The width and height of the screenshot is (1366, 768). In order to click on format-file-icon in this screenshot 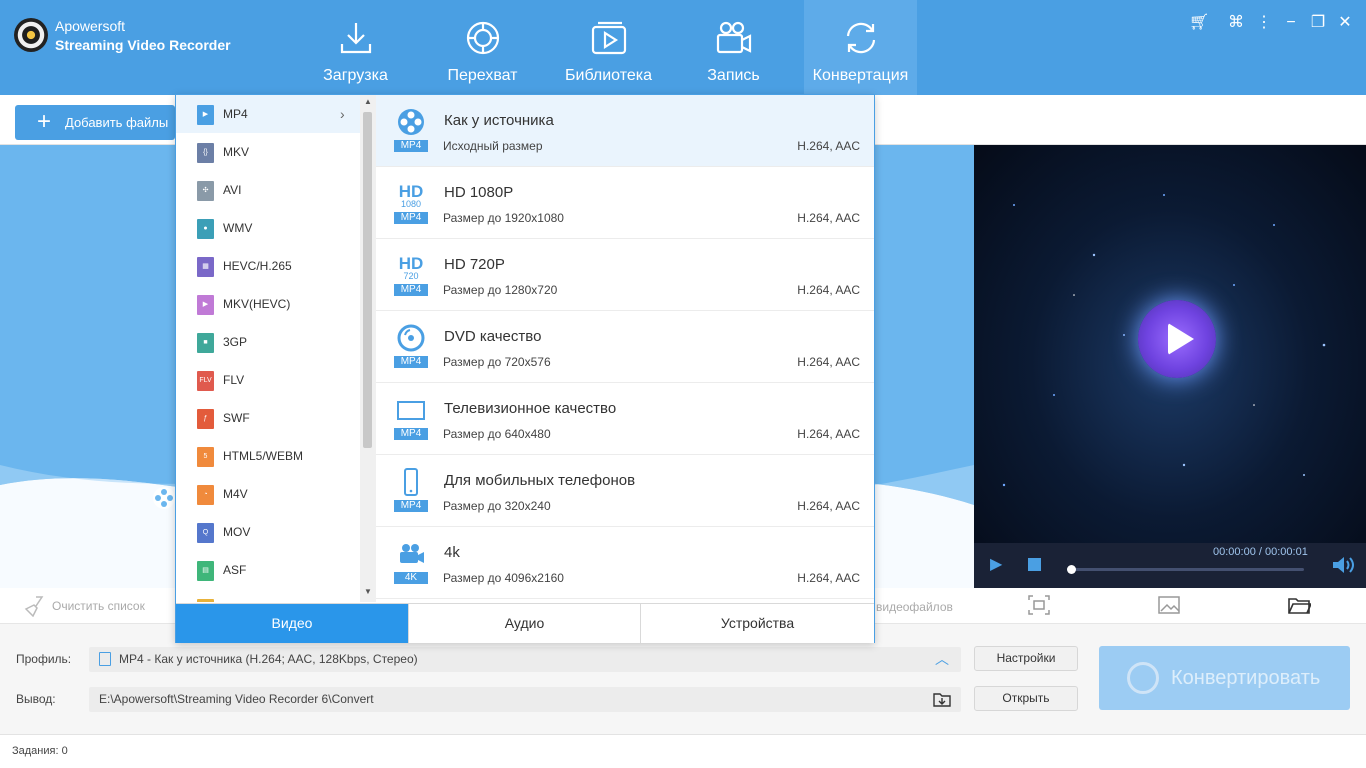, I will do `click(205, 600)`.